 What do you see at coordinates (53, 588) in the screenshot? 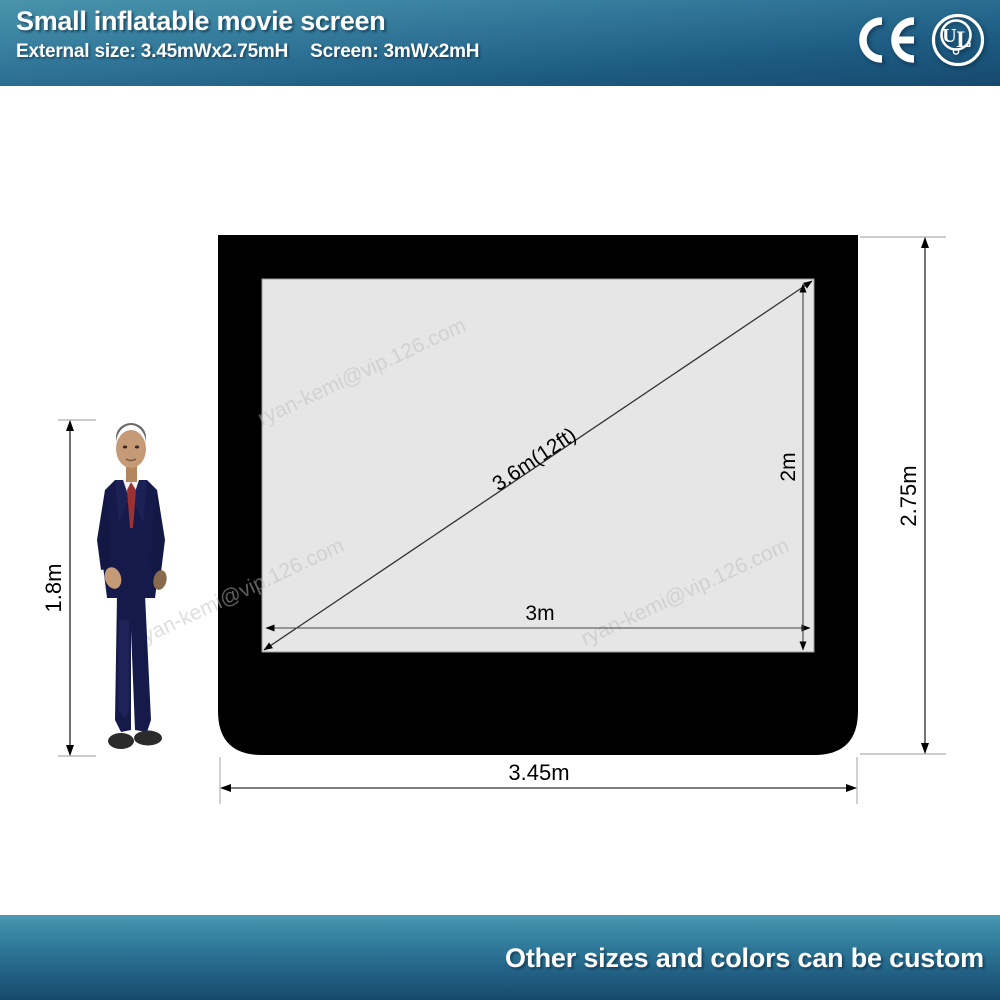
I see `person-height-label: 1.8m` at bounding box center [53, 588].